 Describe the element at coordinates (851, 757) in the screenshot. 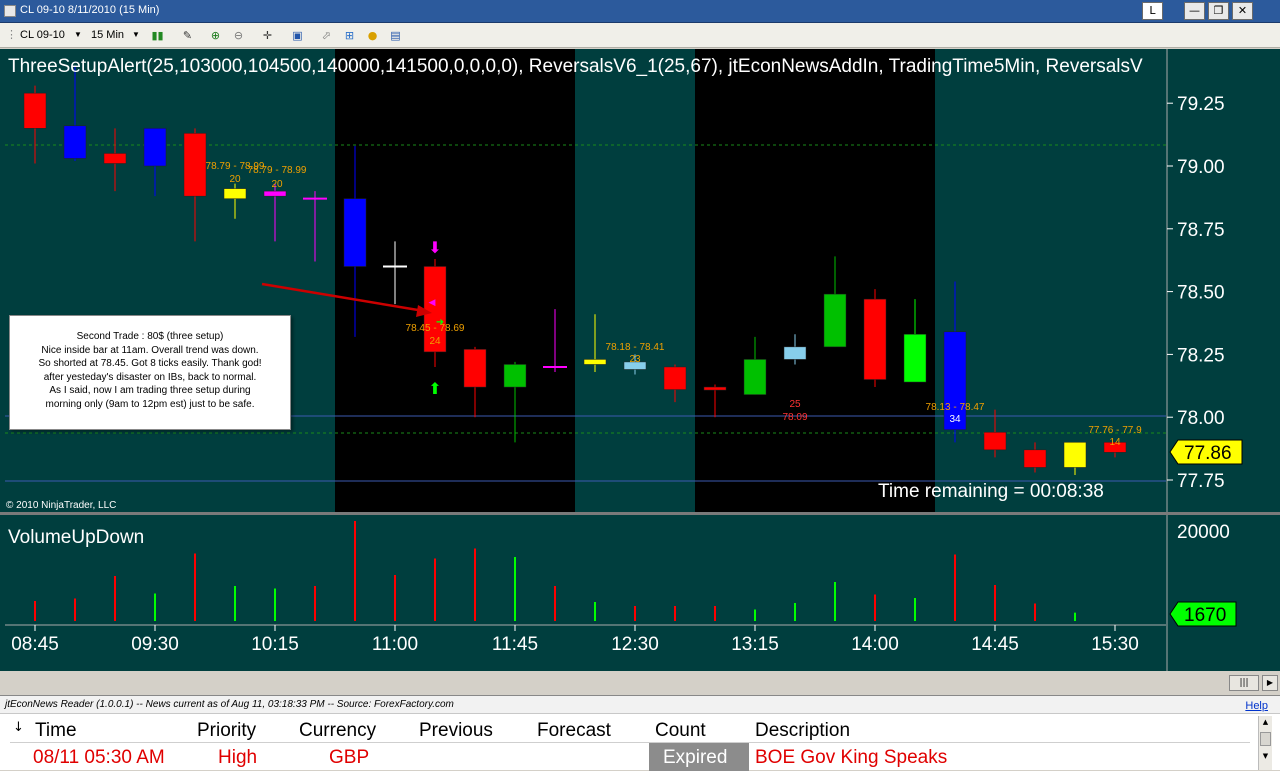

I see `news-row-description: BOE Gov King Speaks` at that location.